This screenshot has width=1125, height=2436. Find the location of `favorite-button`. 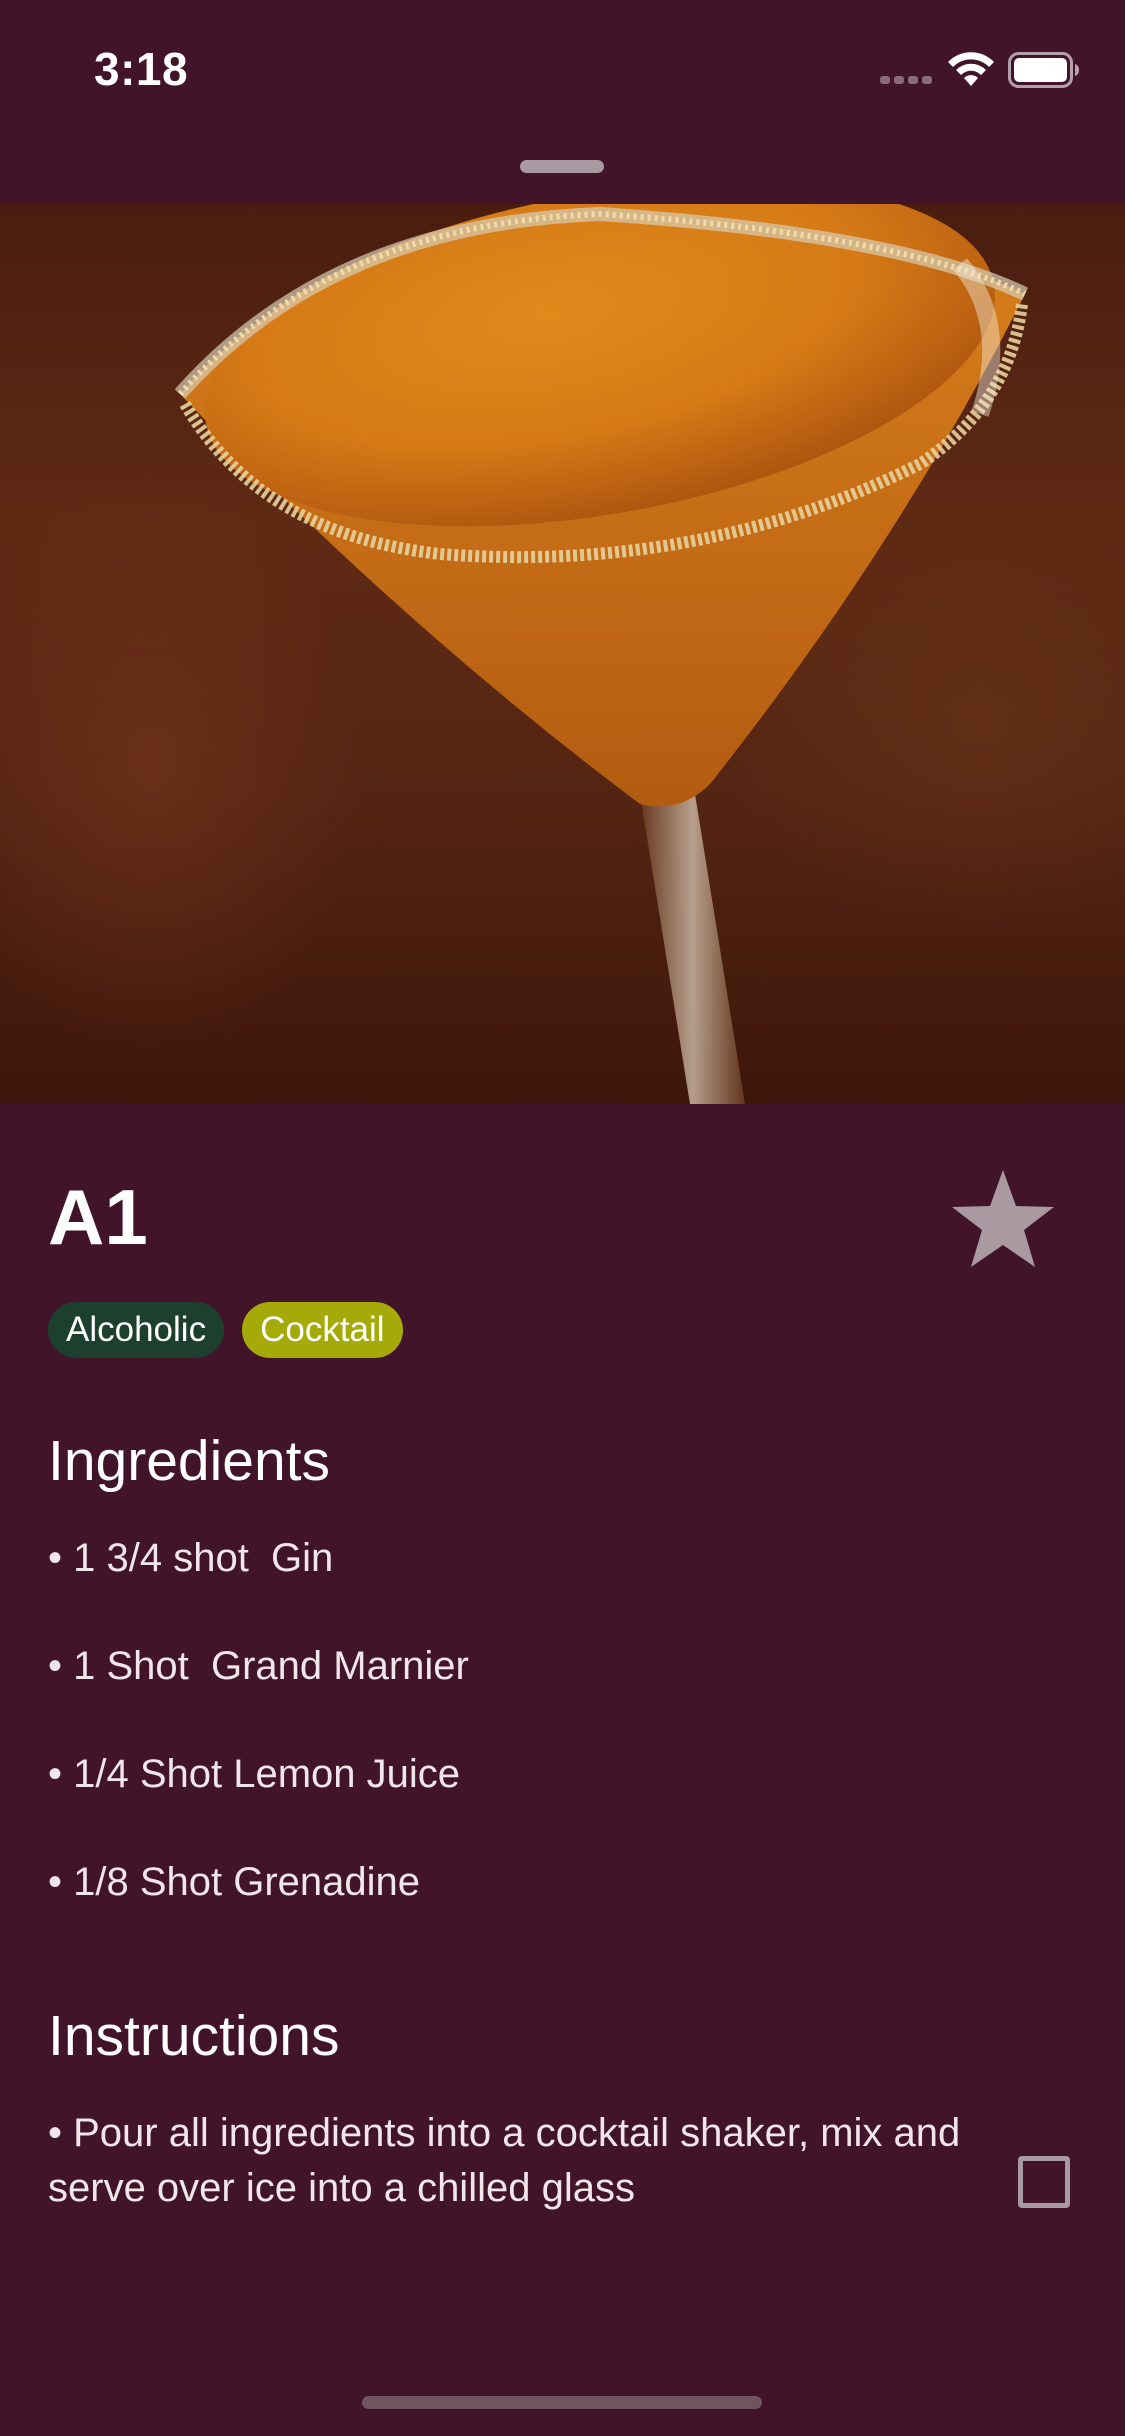

favorite-button is located at coordinates (1003, 1219).